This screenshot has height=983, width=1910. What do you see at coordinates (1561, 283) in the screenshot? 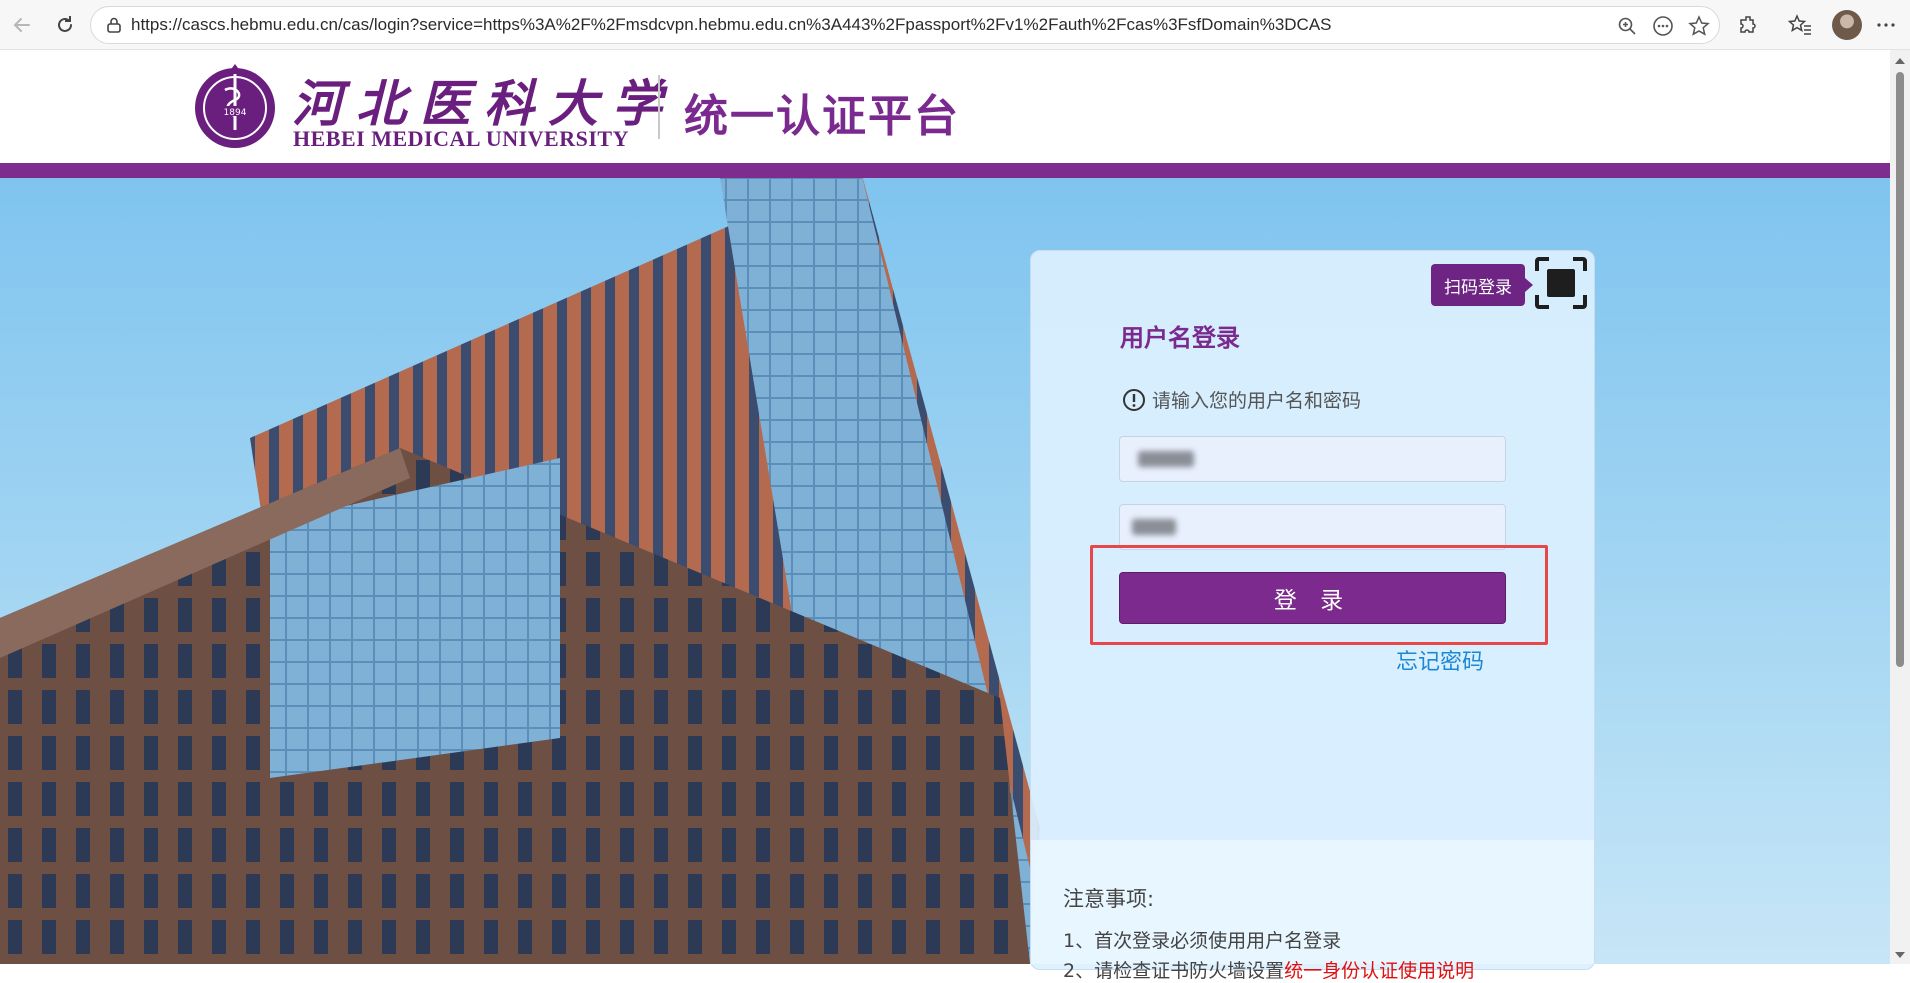
I see `qr-scan-icon` at bounding box center [1561, 283].